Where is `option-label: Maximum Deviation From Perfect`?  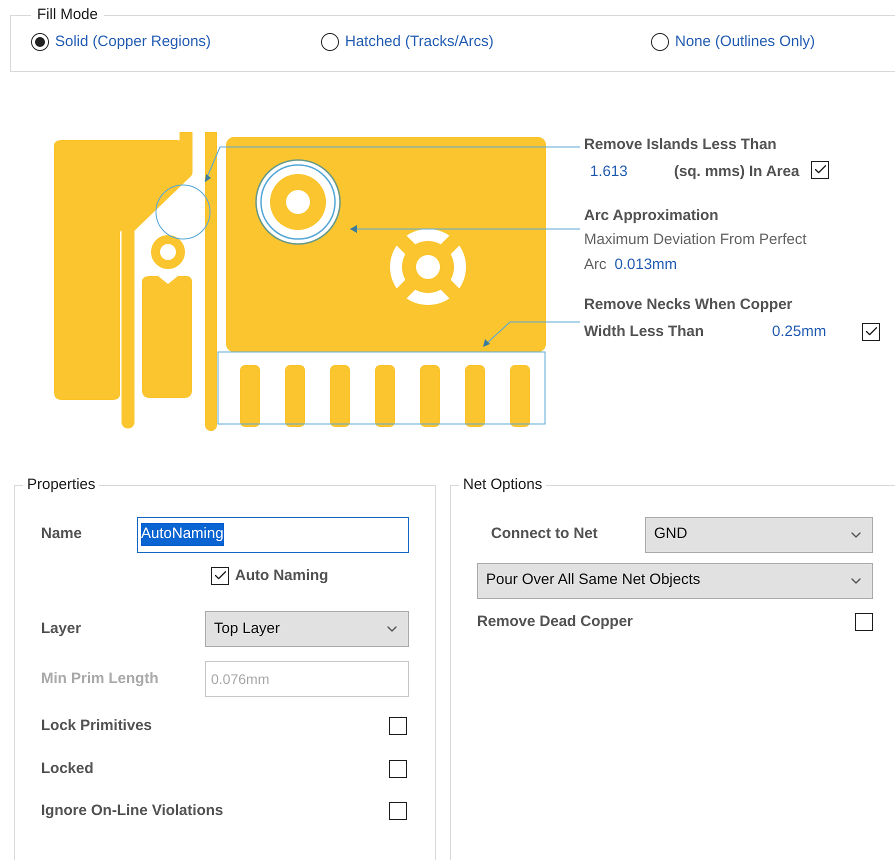
option-label: Maximum Deviation From Perfect is located at coordinates (696, 240).